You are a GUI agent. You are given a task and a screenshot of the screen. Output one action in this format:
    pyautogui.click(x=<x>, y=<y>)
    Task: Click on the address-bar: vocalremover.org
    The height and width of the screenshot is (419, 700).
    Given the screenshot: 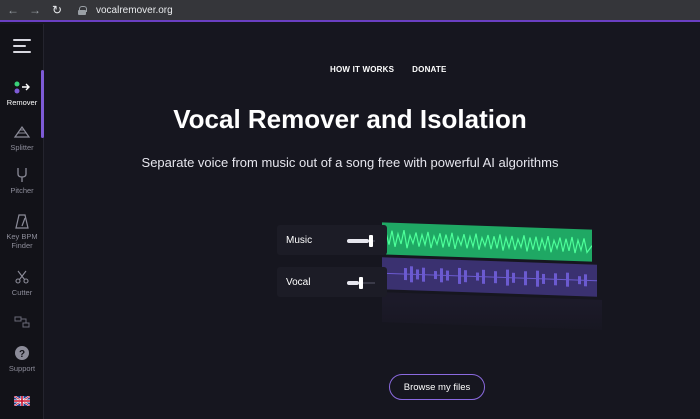 What is the action you would take?
    pyautogui.click(x=134, y=10)
    